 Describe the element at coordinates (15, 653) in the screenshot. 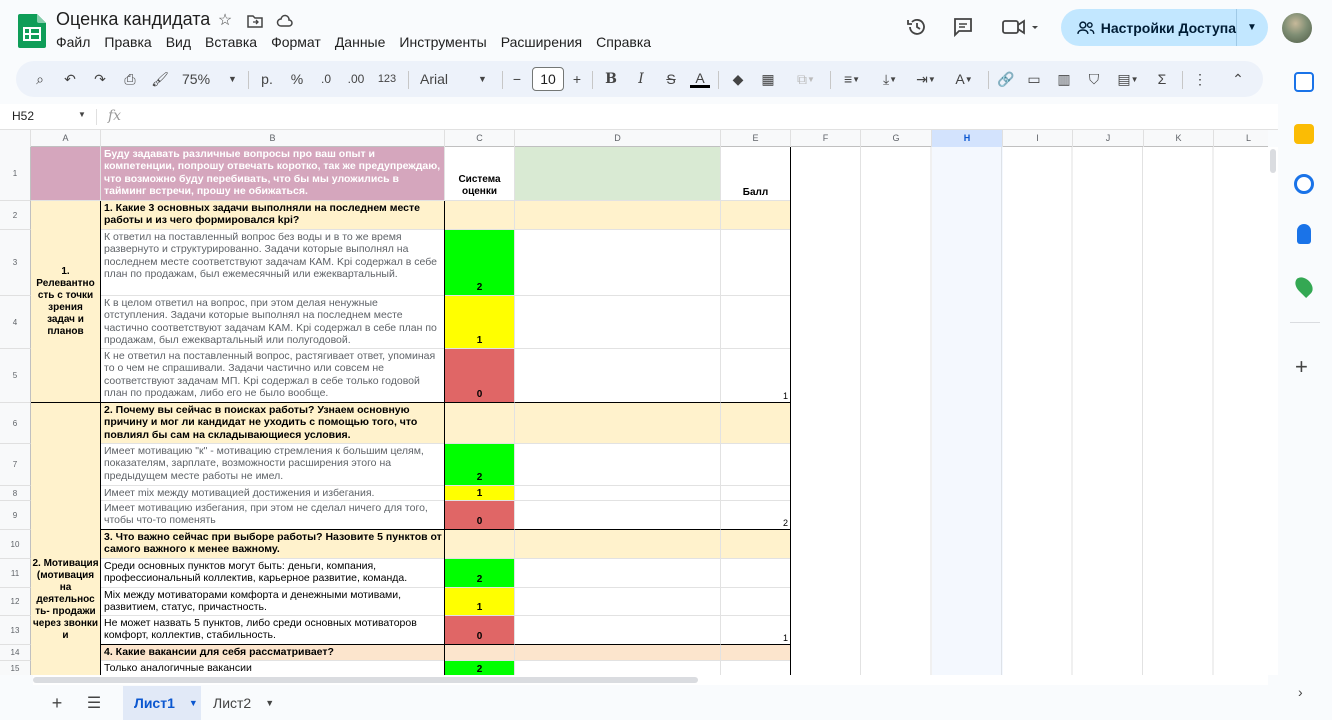

I see `row-header: 14` at that location.